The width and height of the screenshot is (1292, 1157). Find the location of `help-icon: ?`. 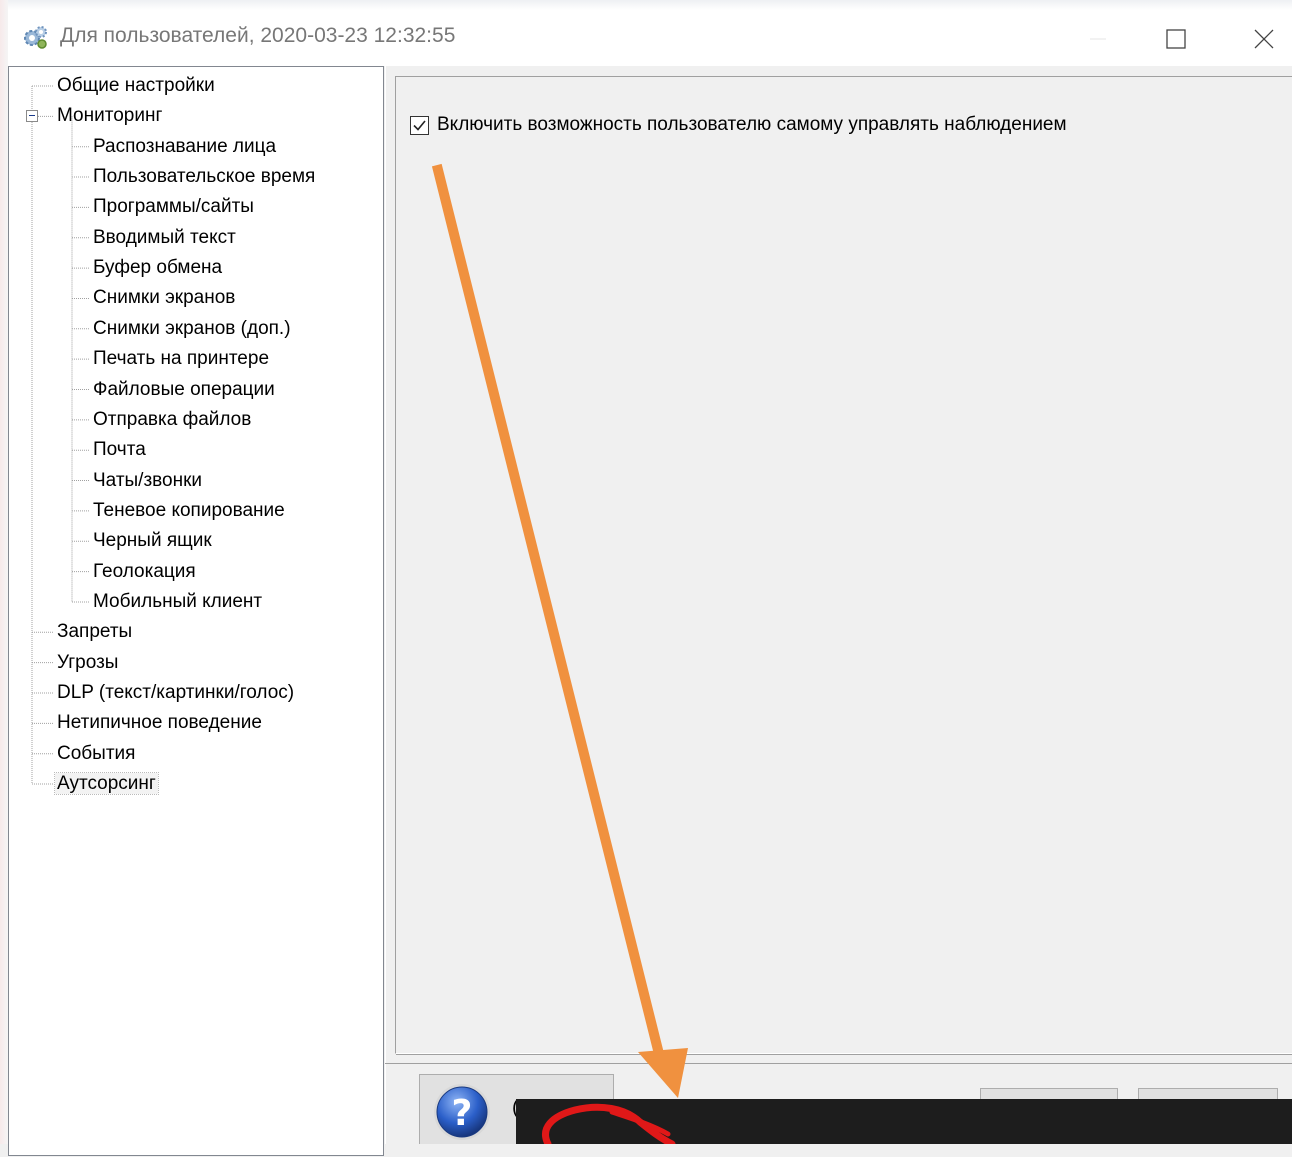

help-icon: ? is located at coordinates (462, 1112).